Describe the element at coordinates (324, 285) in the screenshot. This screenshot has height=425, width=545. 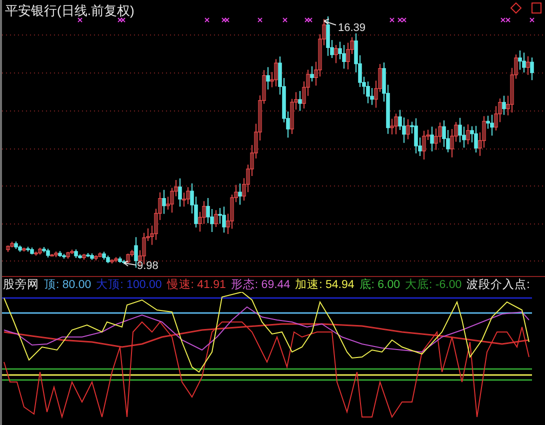
I see `legend-item: 加速: 54.94` at that location.